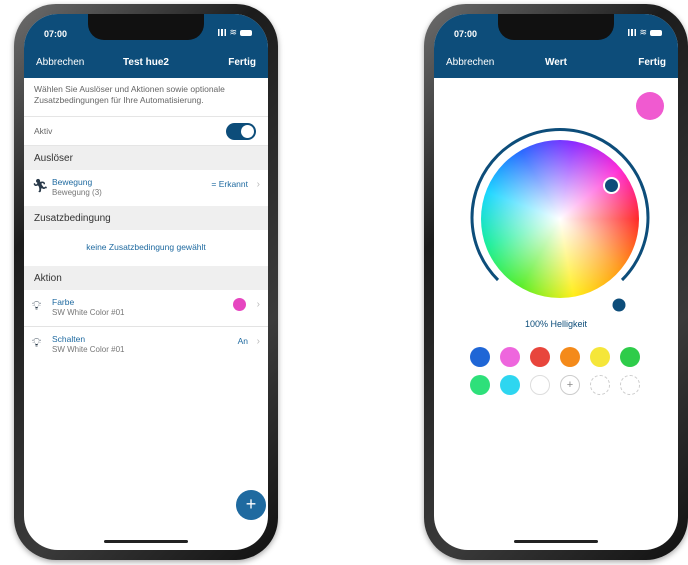 The image size is (688, 565). I want to click on color-wheel, so click(560, 219).